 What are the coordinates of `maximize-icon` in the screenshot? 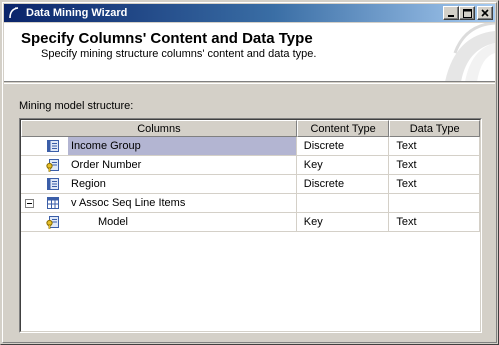 It's located at (467, 13).